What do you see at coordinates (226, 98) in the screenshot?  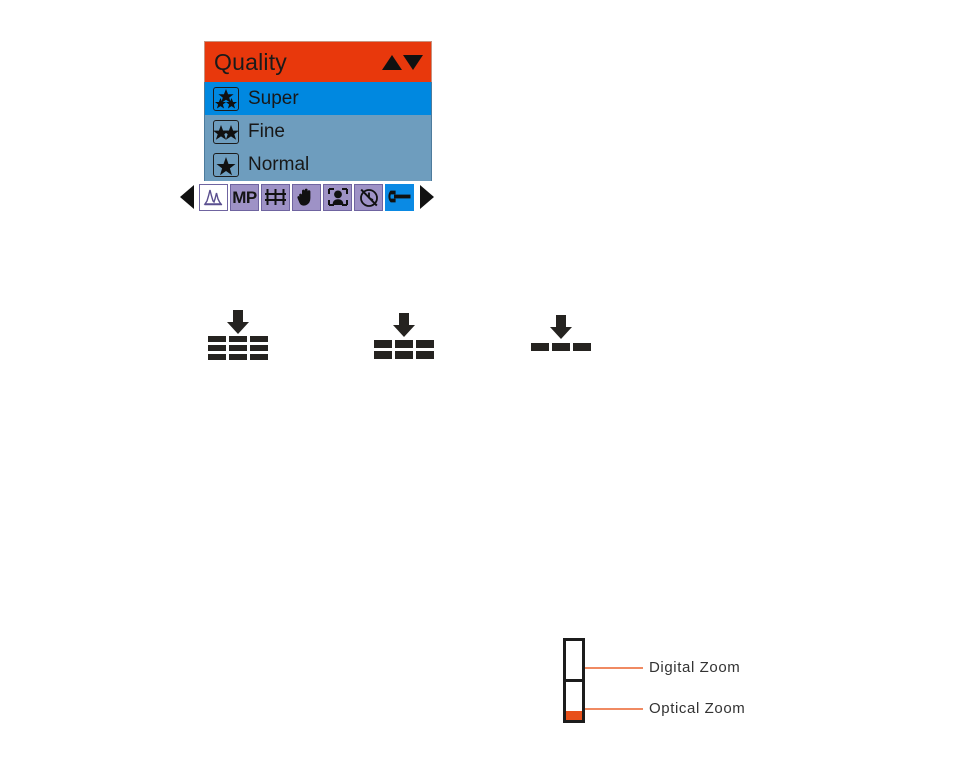 I see `three-star-icon` at bounding box center [226, 98].